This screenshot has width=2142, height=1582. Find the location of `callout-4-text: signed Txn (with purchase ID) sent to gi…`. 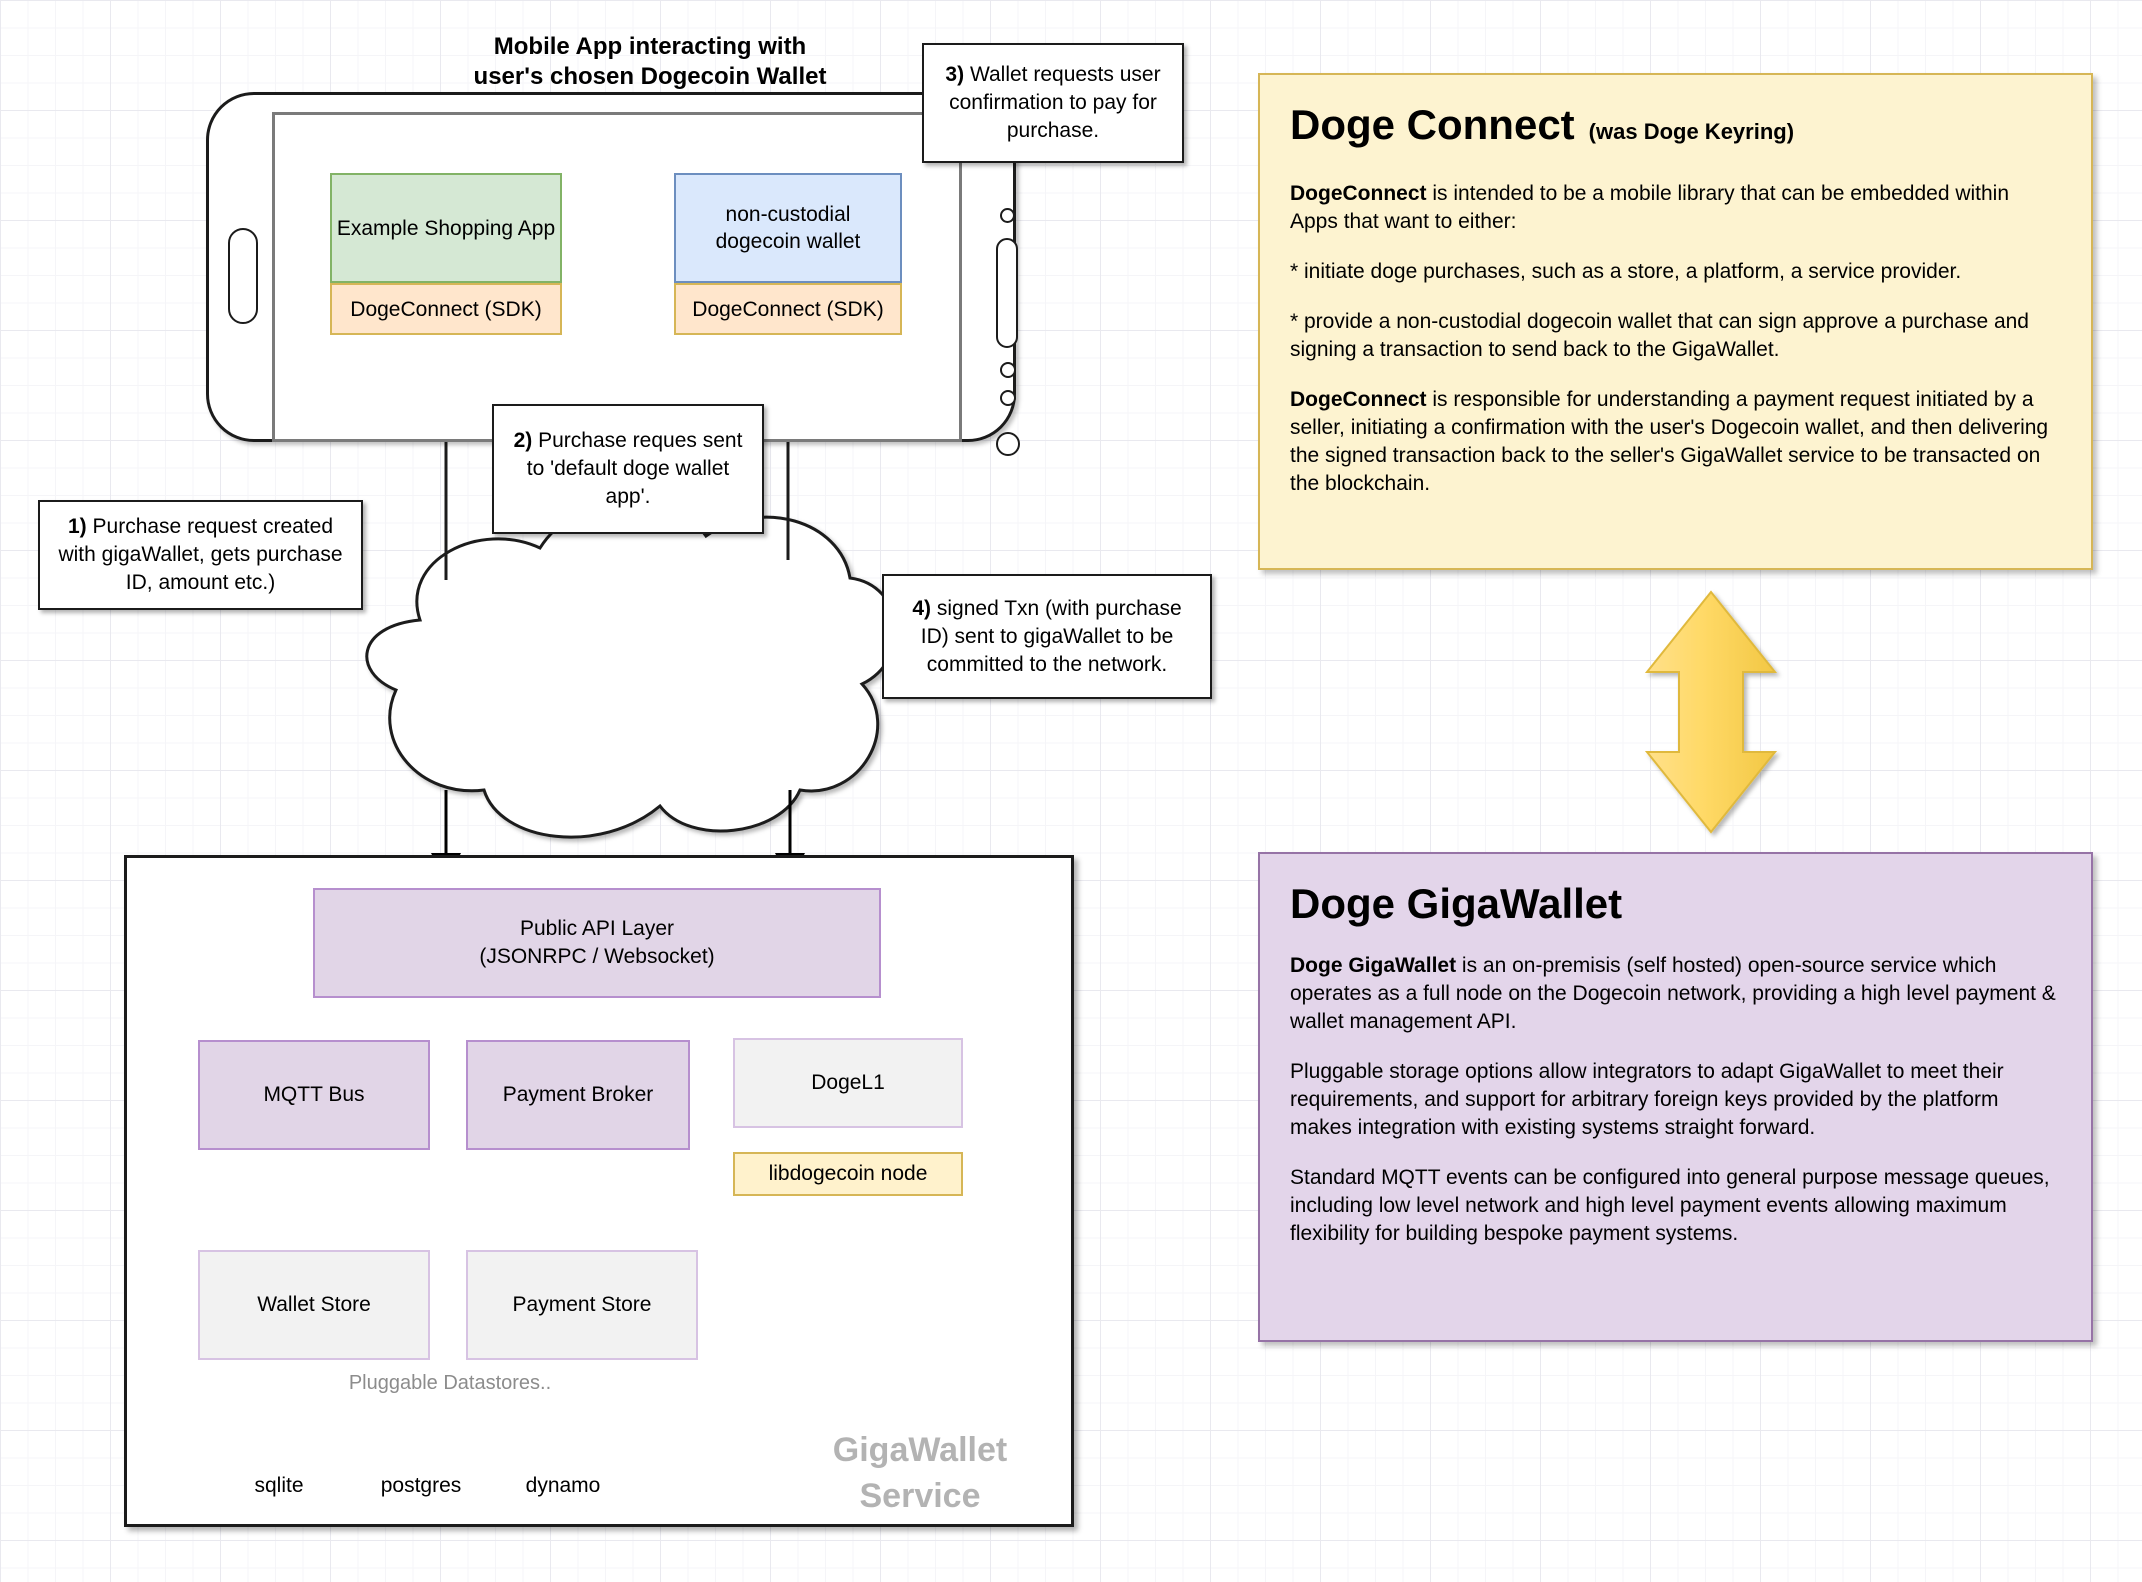

callout-4-text: signed Txn (with purchase ID) sent to gi… is located at coordinates (1051, 636).